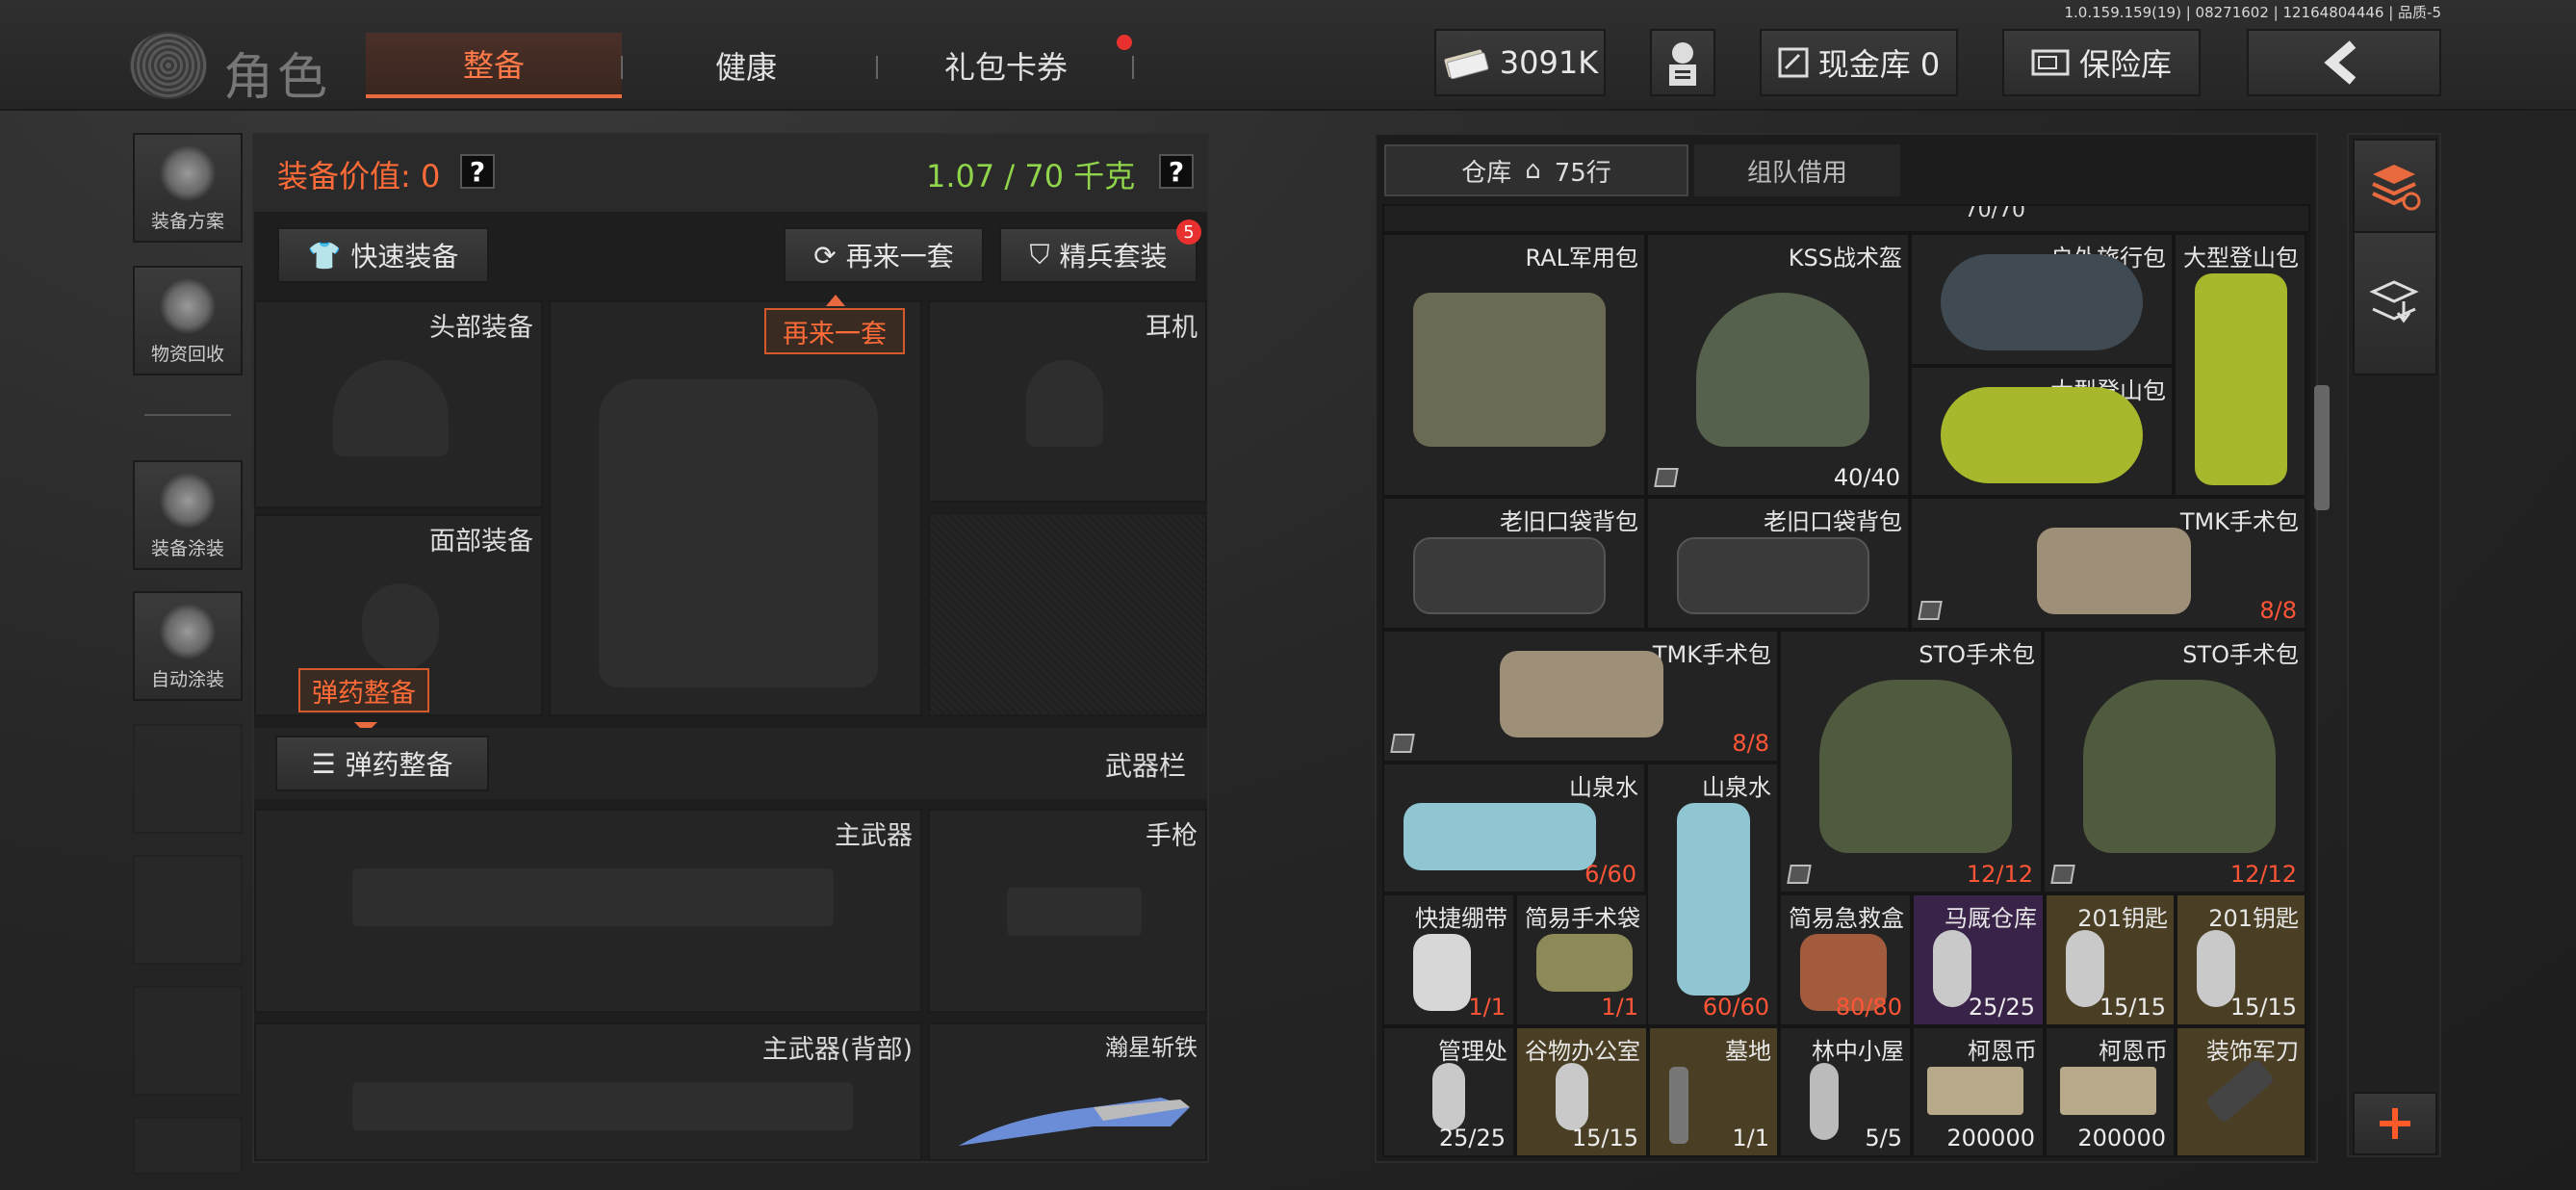 This screenshot has height=1190, width=2576. Describe the element at coordinates (188, 306) in the screenshot. I see `recycle-icon` at that location.